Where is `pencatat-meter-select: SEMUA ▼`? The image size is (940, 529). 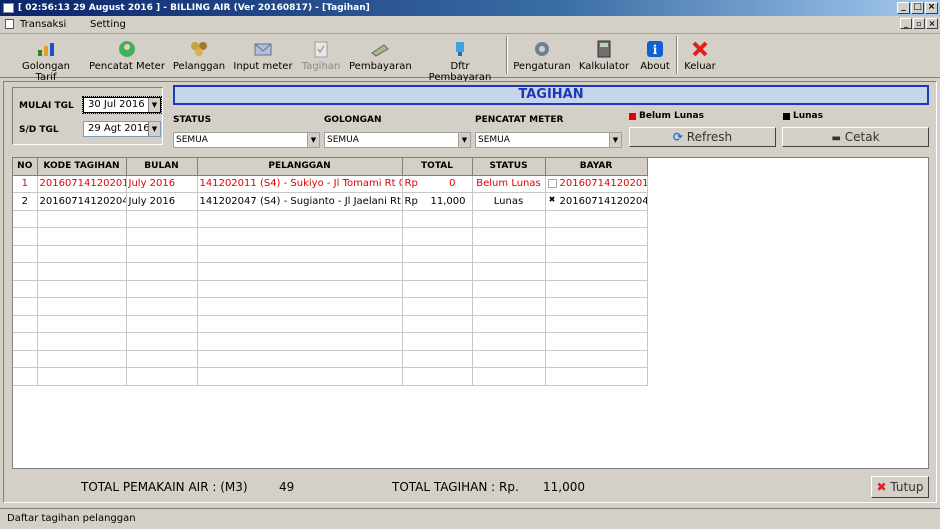 pencatat-meter-select: SEMUA ▼ is located at coordinates (548, 140).